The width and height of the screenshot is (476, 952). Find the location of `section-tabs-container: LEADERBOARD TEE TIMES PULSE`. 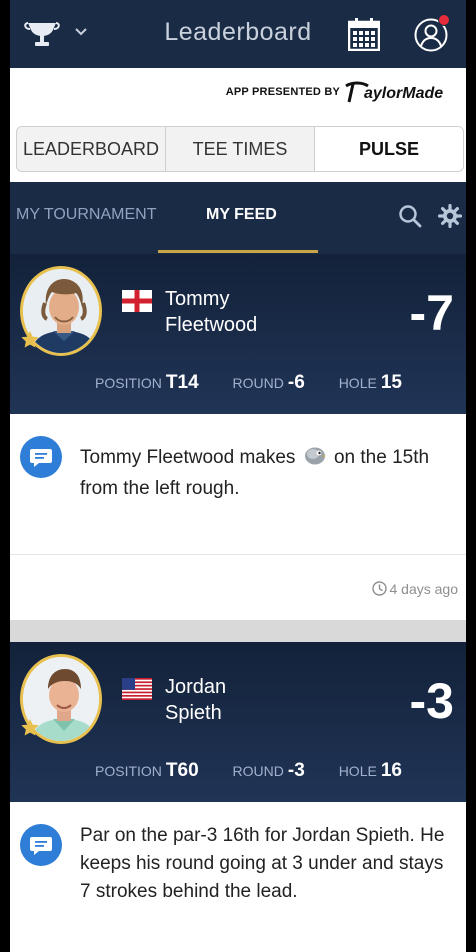

section-tabs-container: LEADERBOARD TEE TIMES PULSE is located at coordinates (238, 149).